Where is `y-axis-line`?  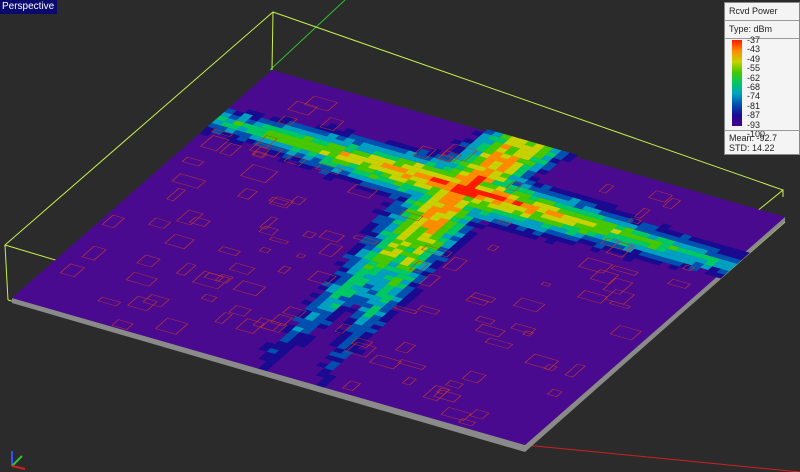
y-axis-line is located at coordinates (307, 35).